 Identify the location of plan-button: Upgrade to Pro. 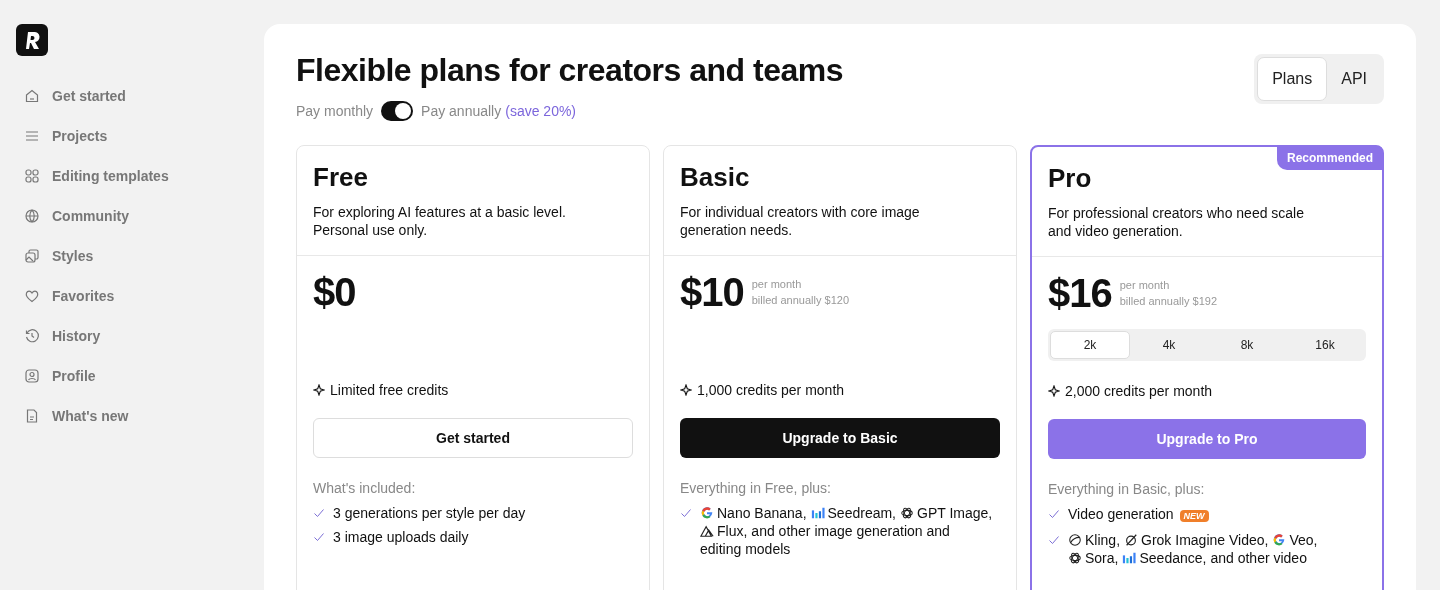
(1207, 439).